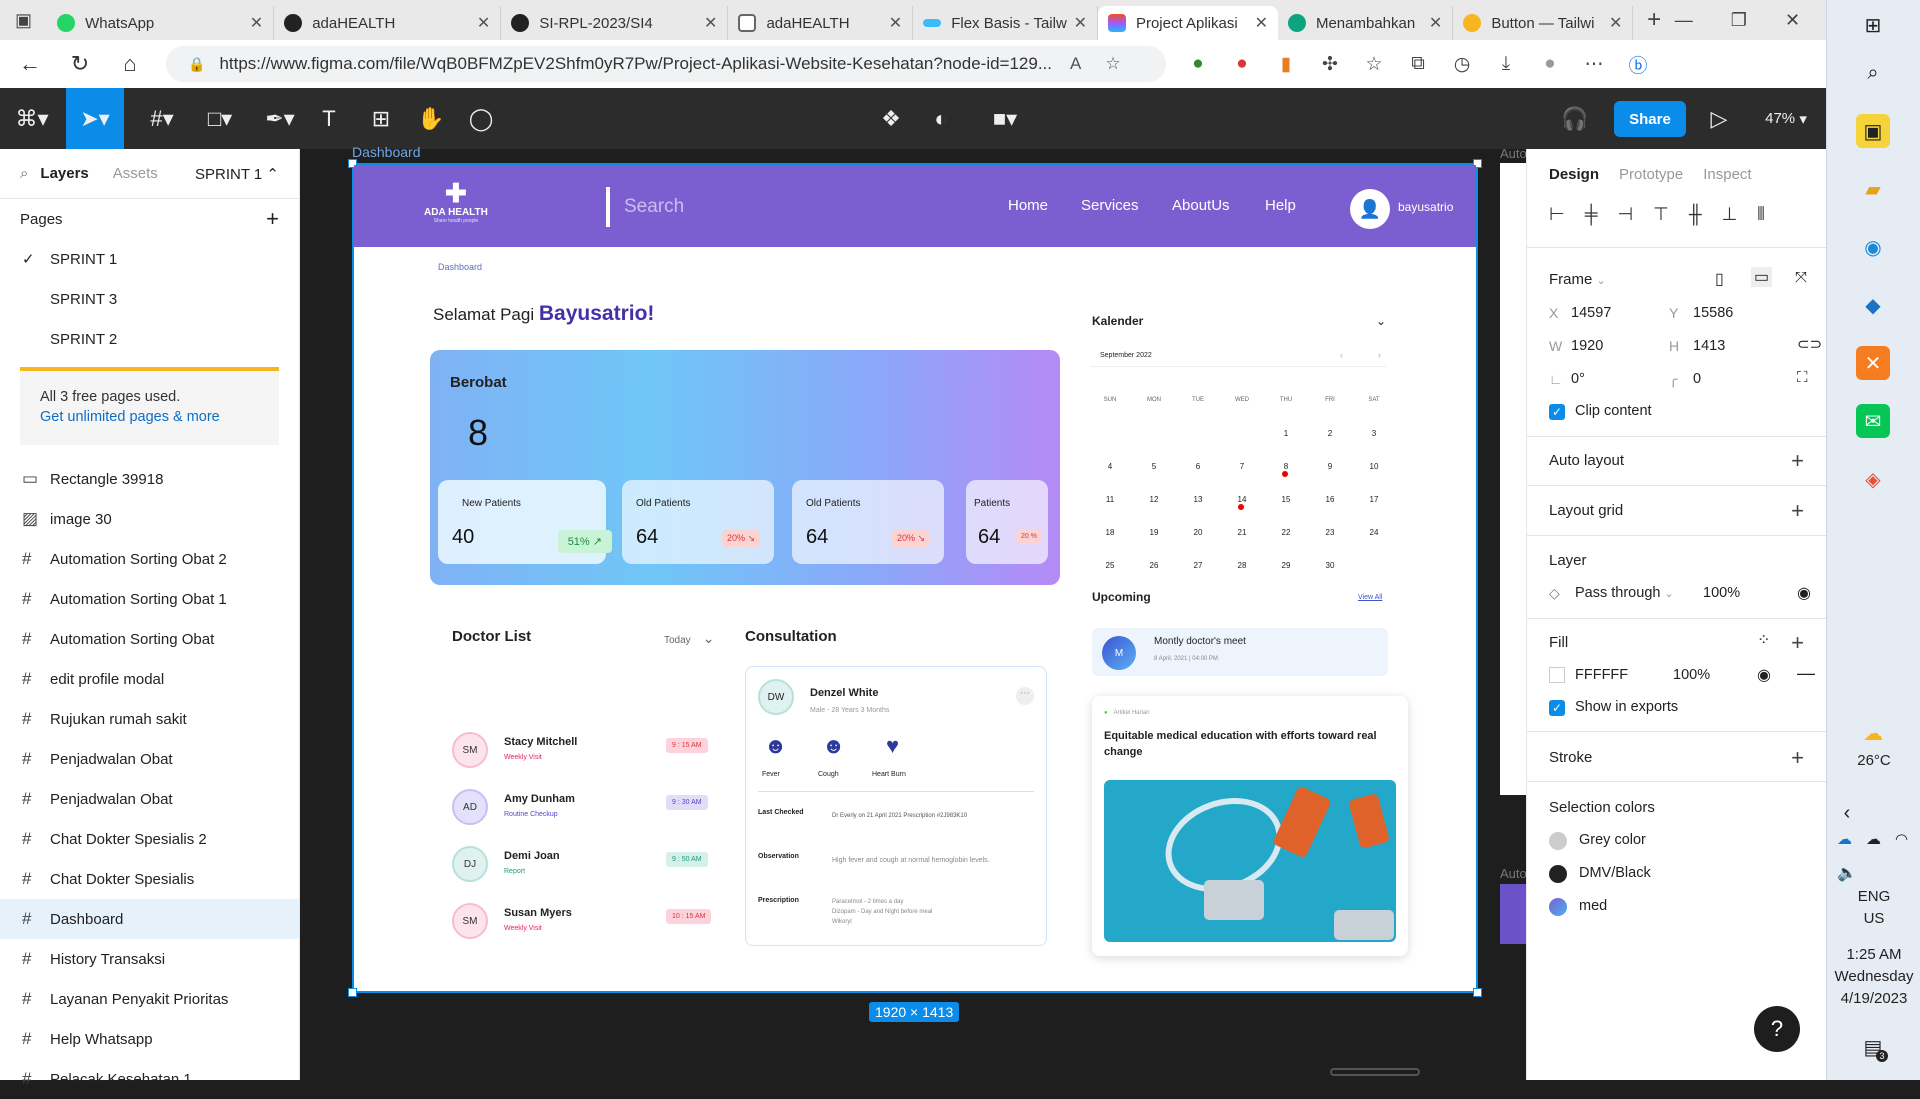 This screenshot has width=1920, height=1099. What do you see at coordinates (891, 118) in the screenshot?
I see `component-icon: ❖` at bounding box center [891, 118].